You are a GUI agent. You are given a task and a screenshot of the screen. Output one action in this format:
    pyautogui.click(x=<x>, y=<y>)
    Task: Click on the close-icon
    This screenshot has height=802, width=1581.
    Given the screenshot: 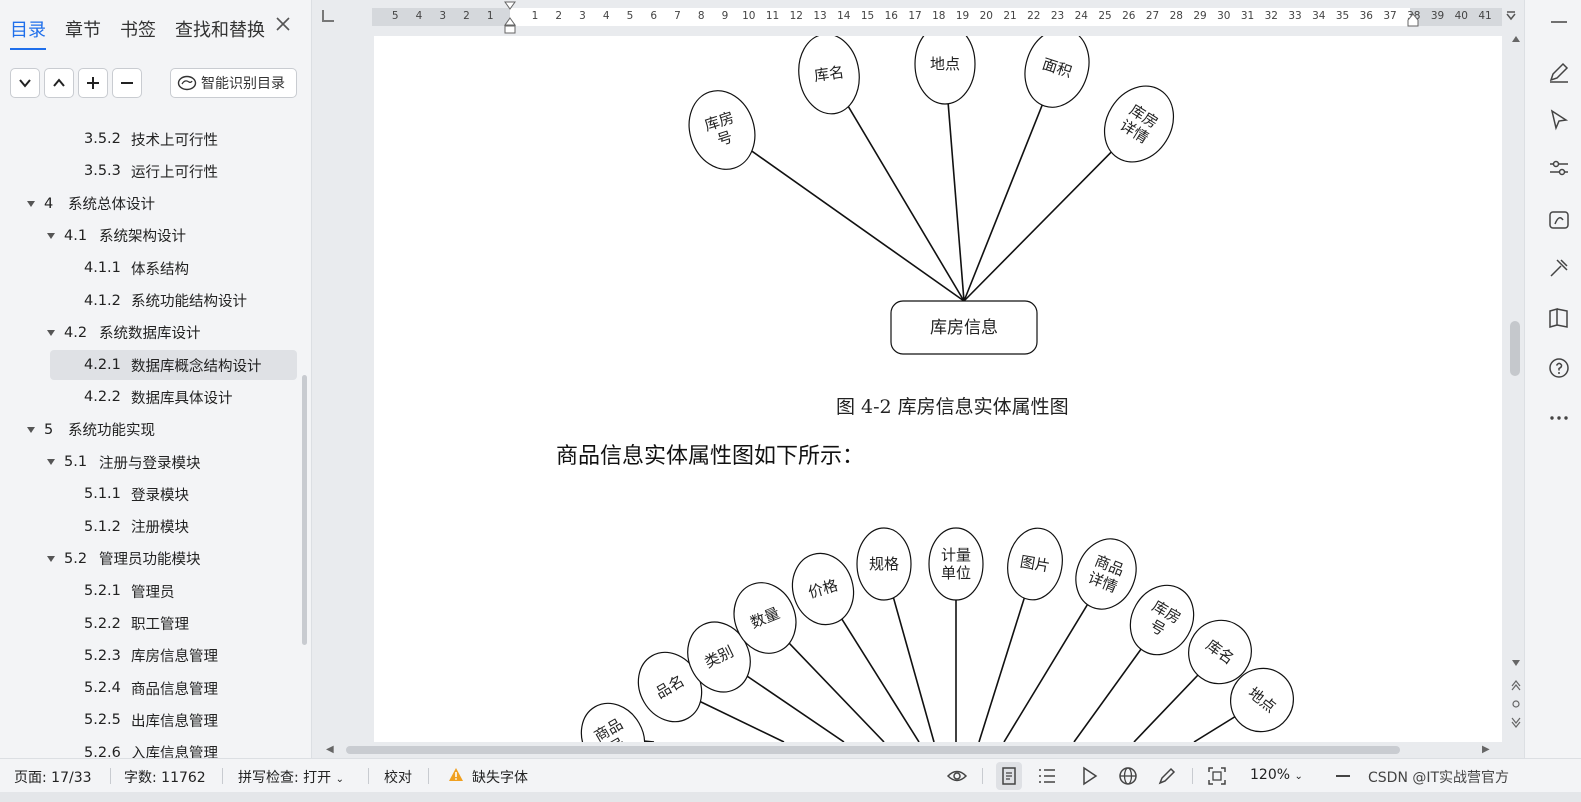 What is the action you would take?
    pyautogui.click(x=283, y=27)
    